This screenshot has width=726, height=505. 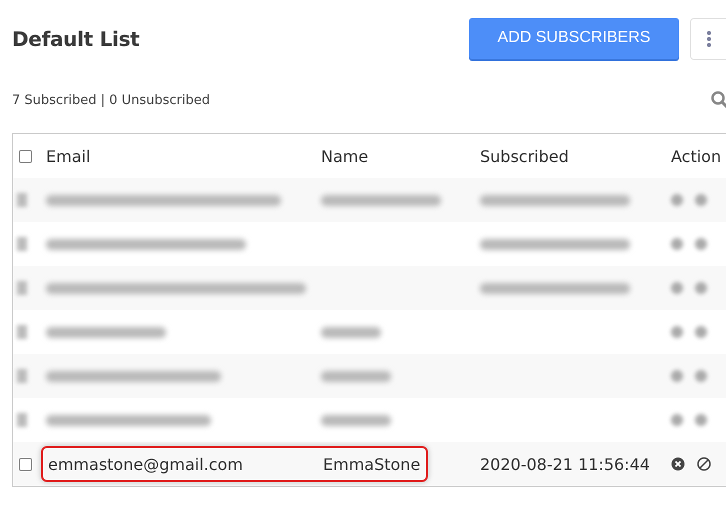 What do you see at coordinates (574, 38) in the screenshot?
I see `add-subscribers-button: ADD SUBSCRIBERS` at bounding box center [574, 38].